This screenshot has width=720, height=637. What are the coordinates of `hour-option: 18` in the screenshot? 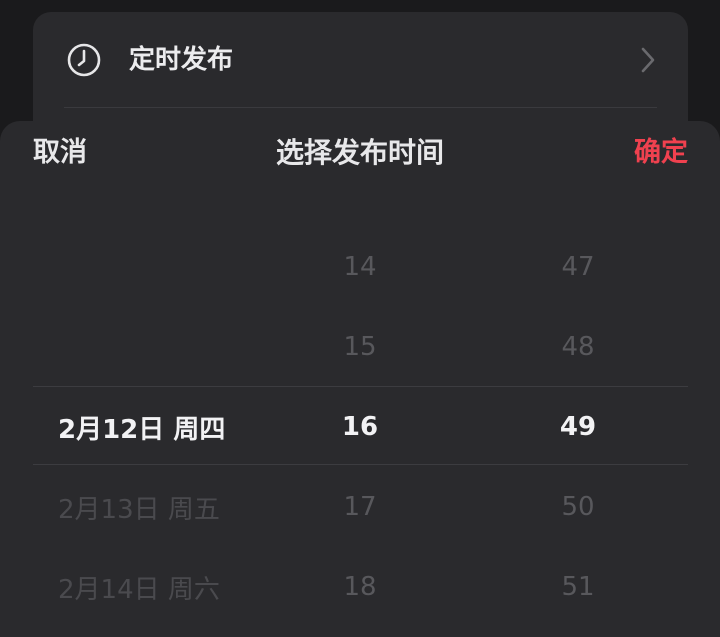 It's located at (360, 587).